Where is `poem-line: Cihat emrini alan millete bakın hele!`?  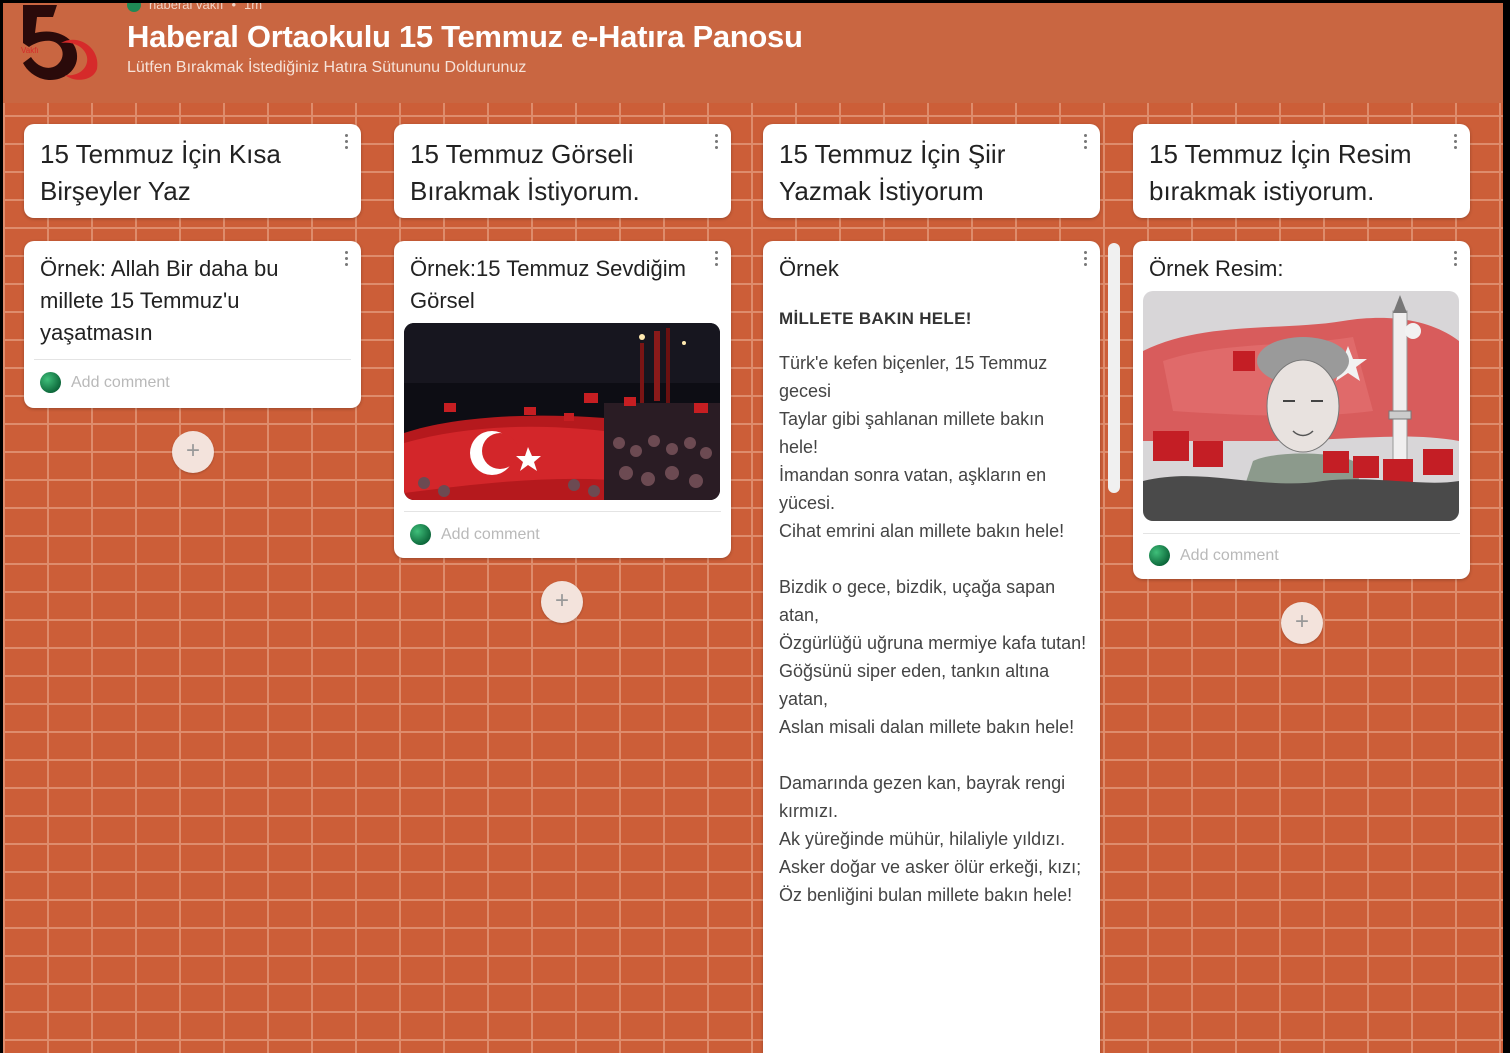 poem-line: Cihat emrini alan millete bakın hele! is located at coordinates (922, 531).